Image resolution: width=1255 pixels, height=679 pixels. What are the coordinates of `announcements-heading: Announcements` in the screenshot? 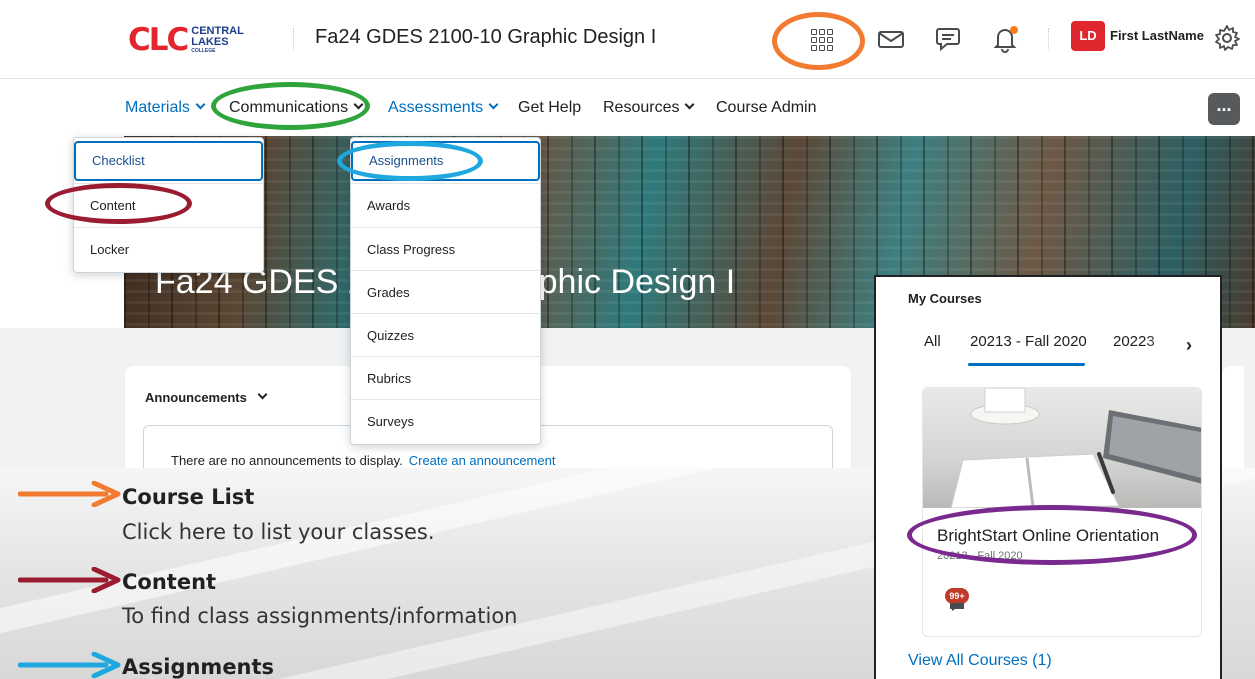 It's located at (206, 397).